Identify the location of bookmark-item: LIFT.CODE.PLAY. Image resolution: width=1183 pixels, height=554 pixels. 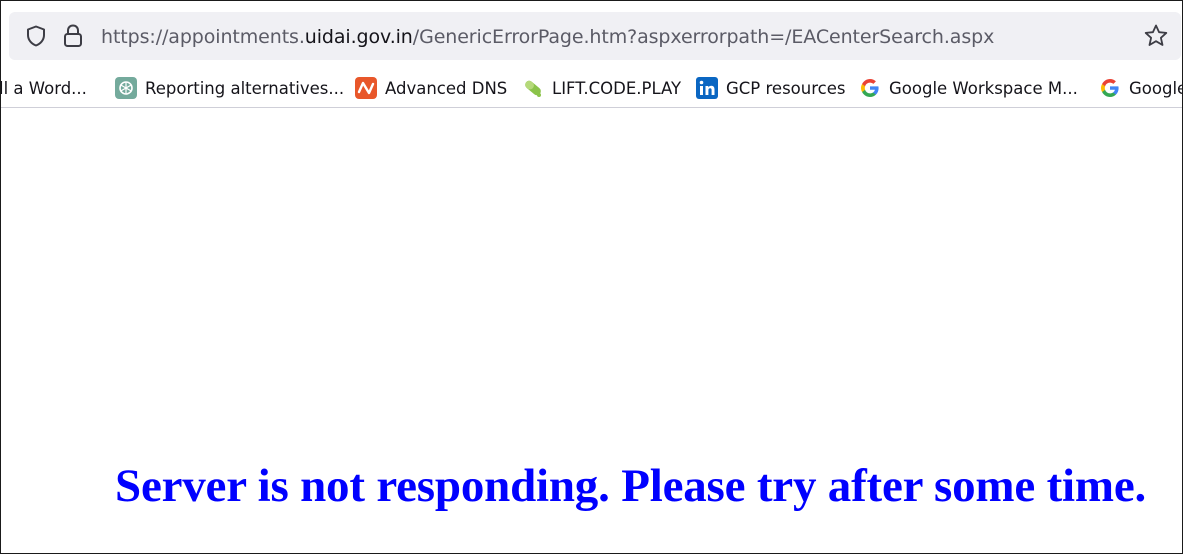
(601, 88).